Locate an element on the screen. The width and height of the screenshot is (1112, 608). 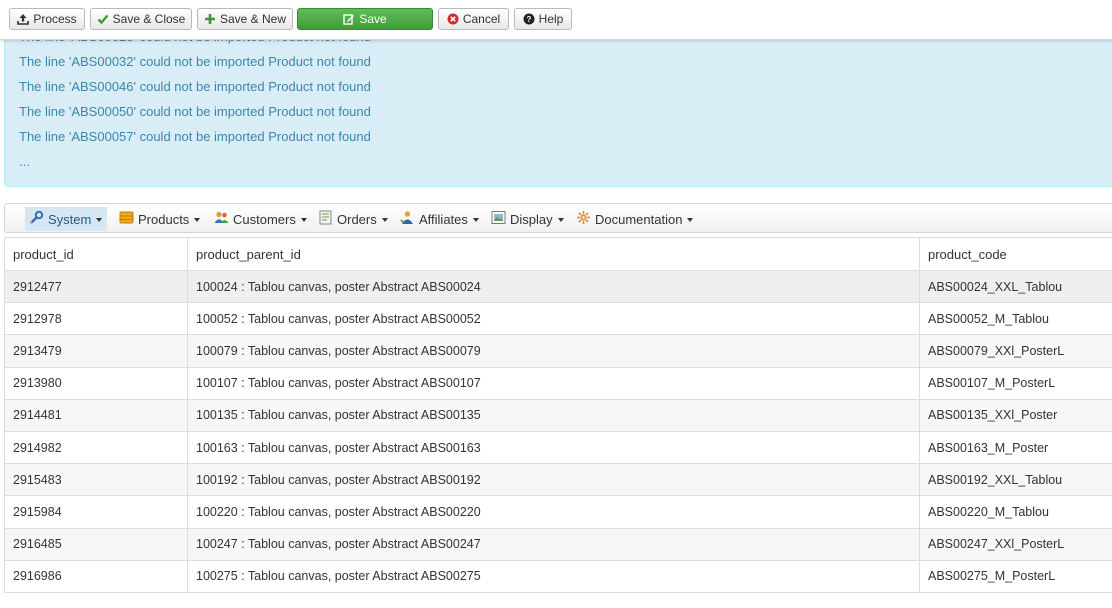
cell-product-id: 2916485 is located at coordinates (96, 544).